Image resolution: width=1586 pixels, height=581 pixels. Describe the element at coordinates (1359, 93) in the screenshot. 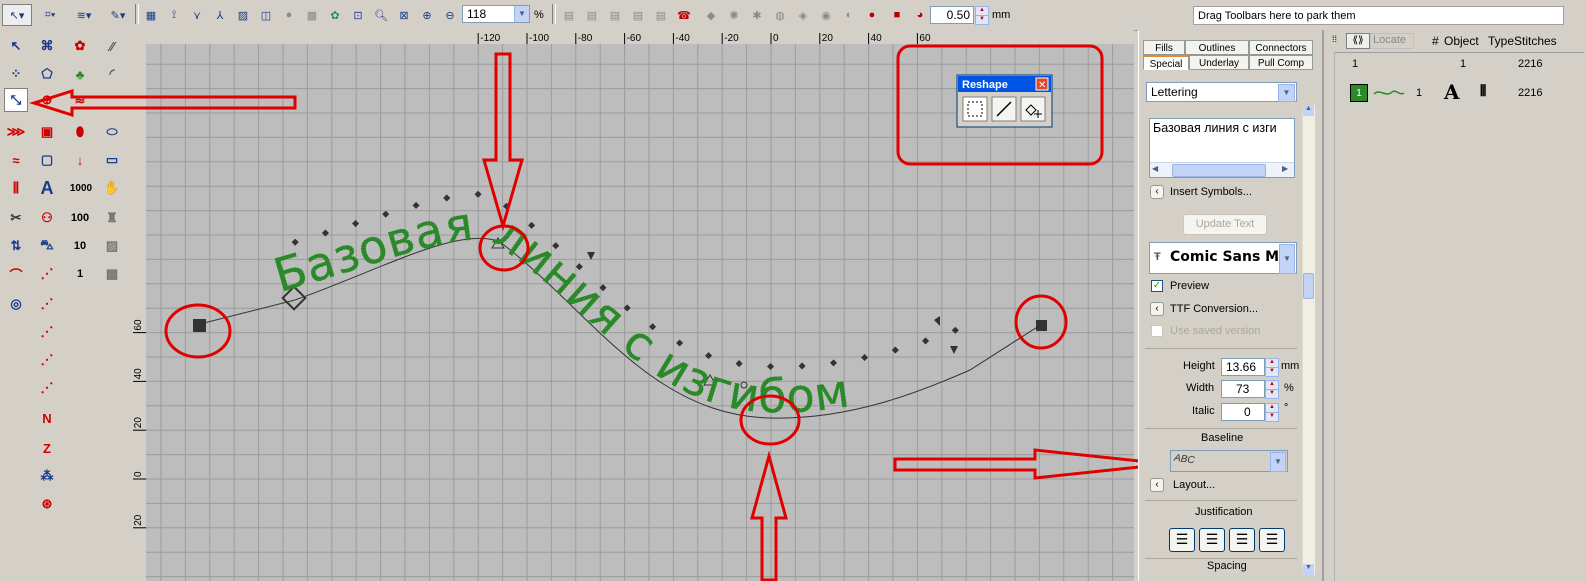

I see `color-swatch: 1` at that location.